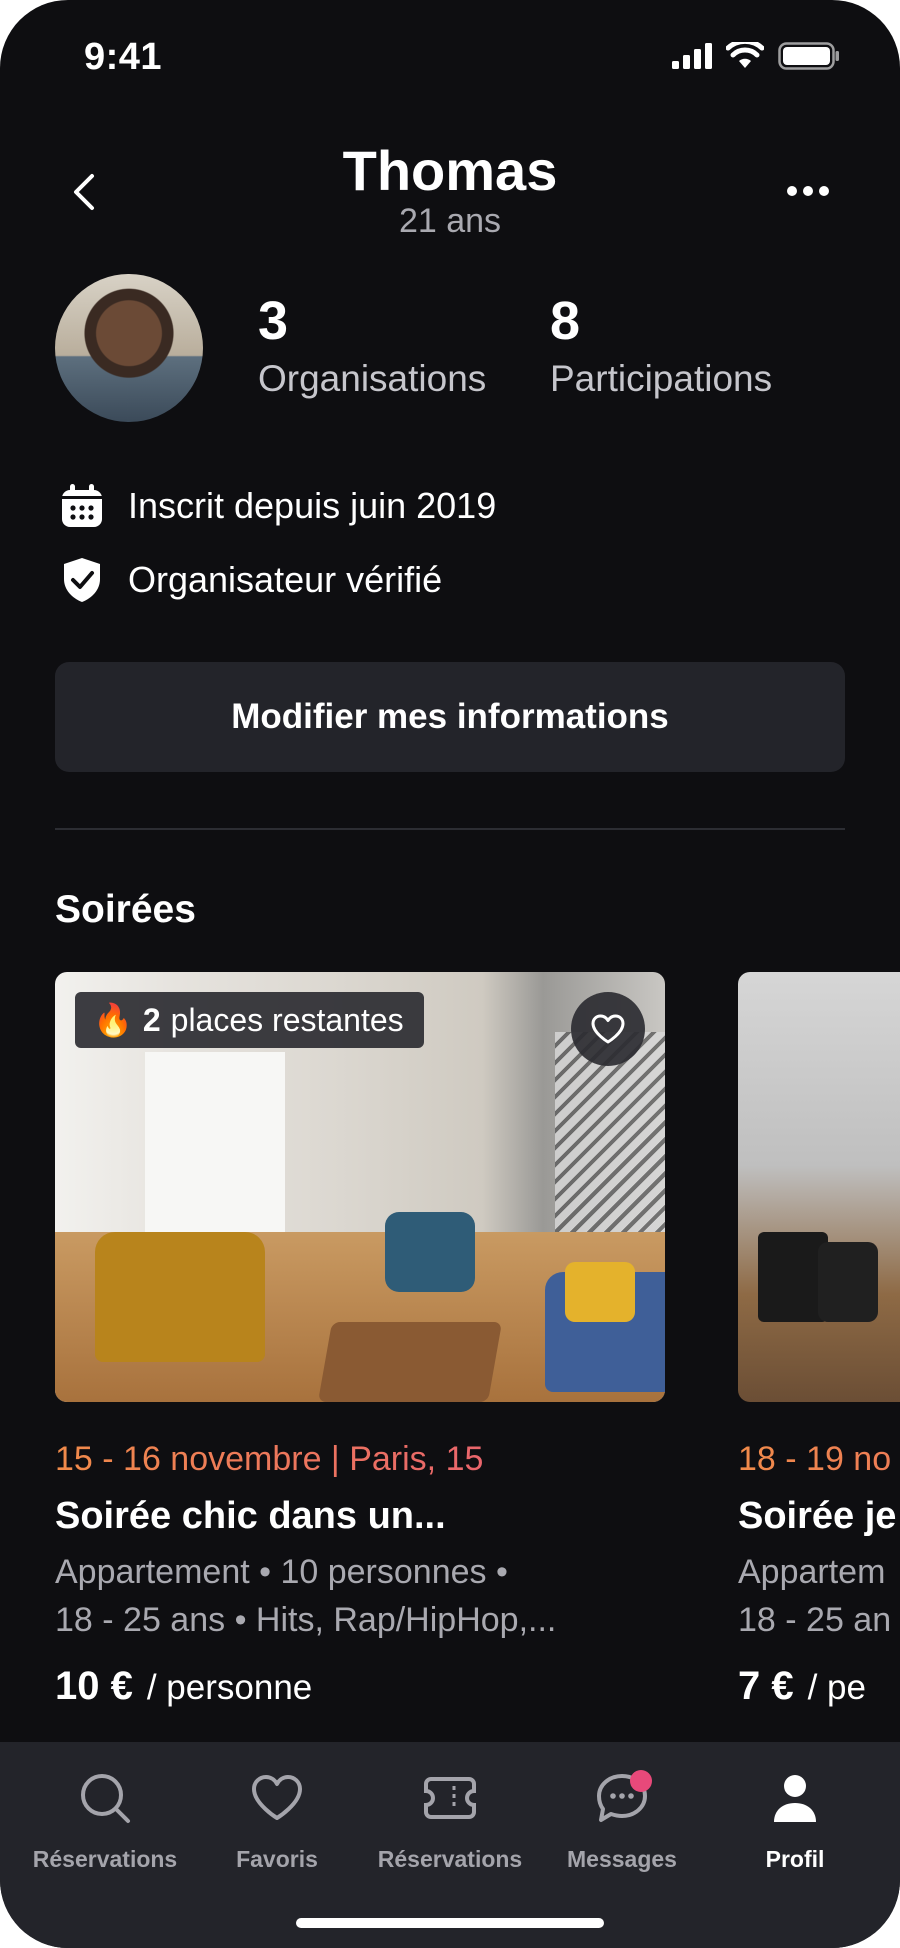 This screenshot has height=1948, width=900. I want to click on info-row-verified: Organisateur vérifié, so click(251, 580).